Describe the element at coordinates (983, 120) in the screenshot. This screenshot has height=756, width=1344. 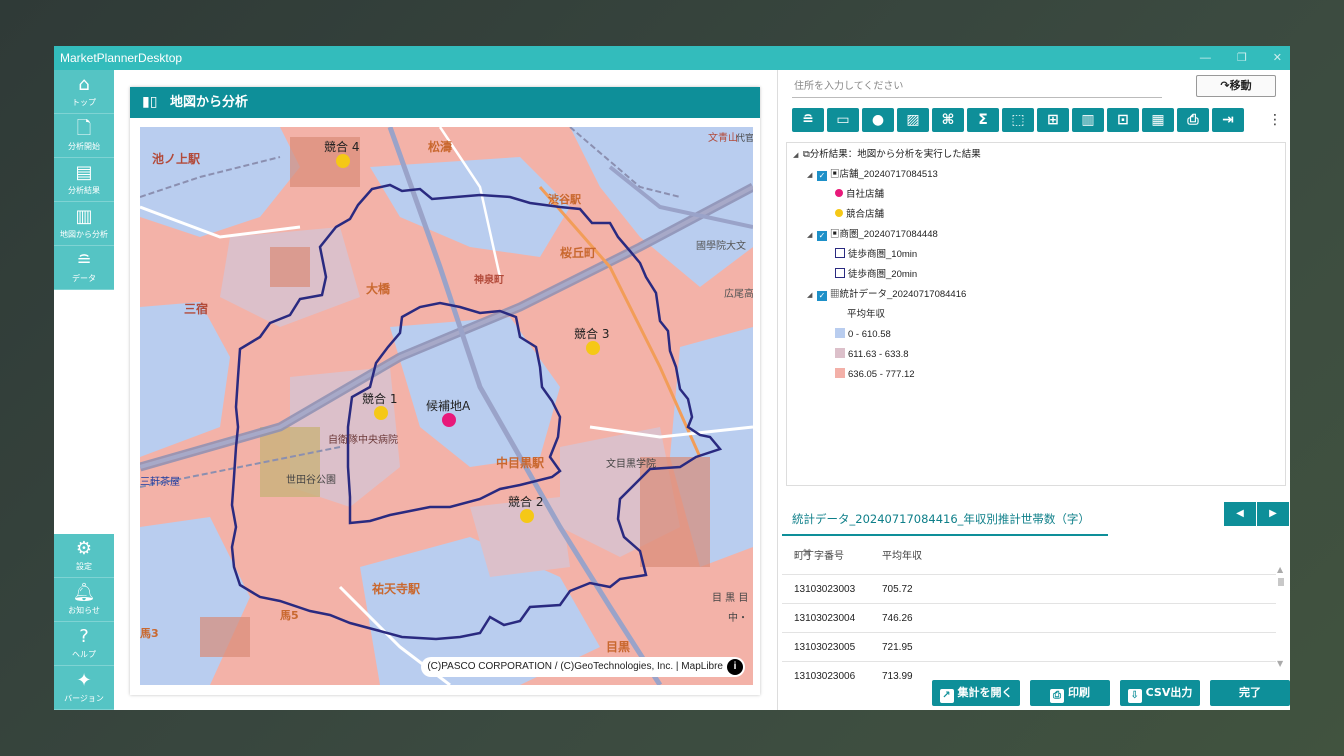
I see `sigma-icon: Σ` at that location.